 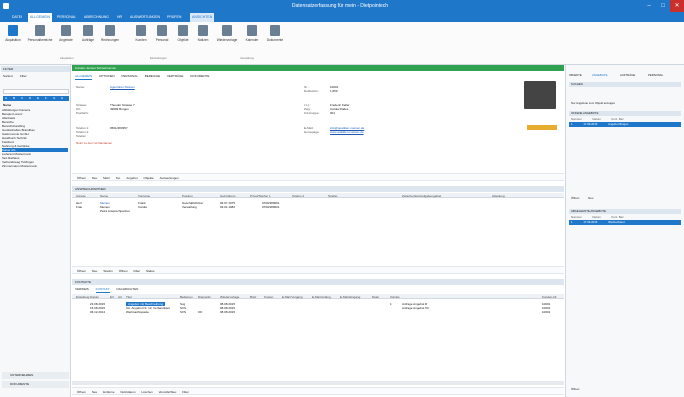 What do you see at coordinates (108, 271) in the screenshot?
I see `telefon-button: Telefon` at bounding box center [108, 271].